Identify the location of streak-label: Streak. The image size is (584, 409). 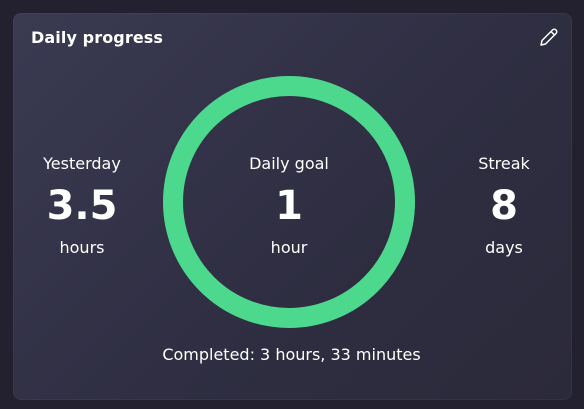
(504, 163).